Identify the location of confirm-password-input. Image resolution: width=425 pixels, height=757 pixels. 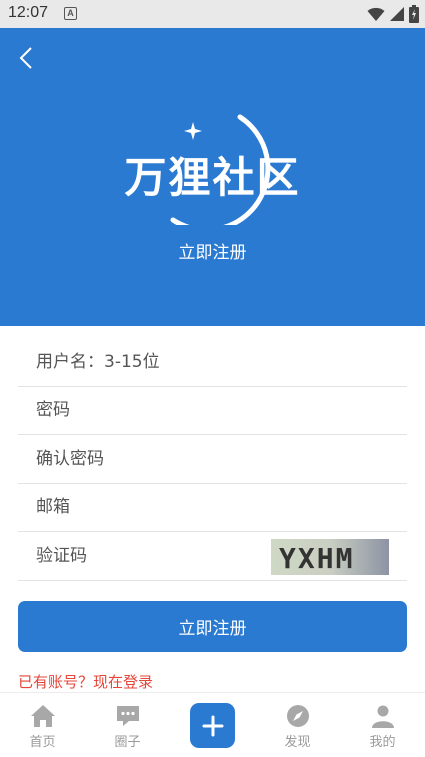
(151, 458).